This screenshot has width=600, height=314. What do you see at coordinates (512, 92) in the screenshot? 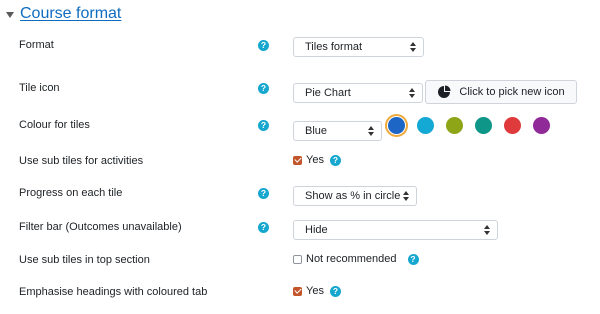
I see `pick-icon-button-label: Click to pick new icon` at bounding box center [512, 92].